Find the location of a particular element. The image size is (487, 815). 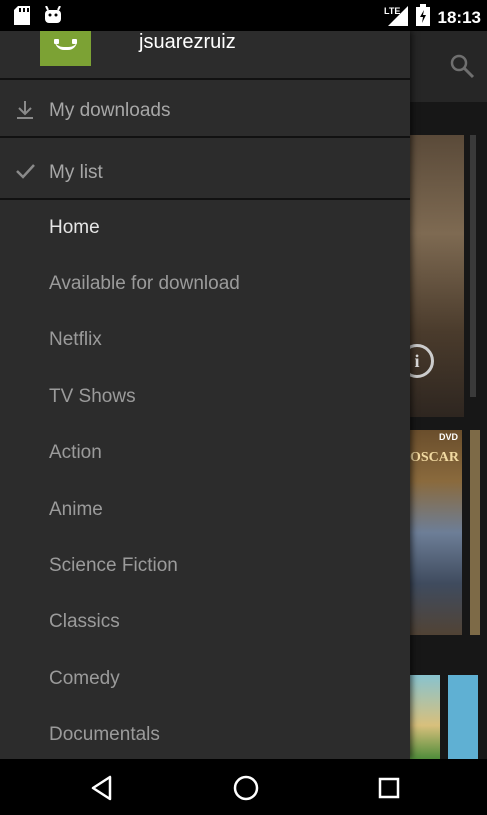

drawer-item-my-downloads: My downloads is located at coordinates (205, 110).